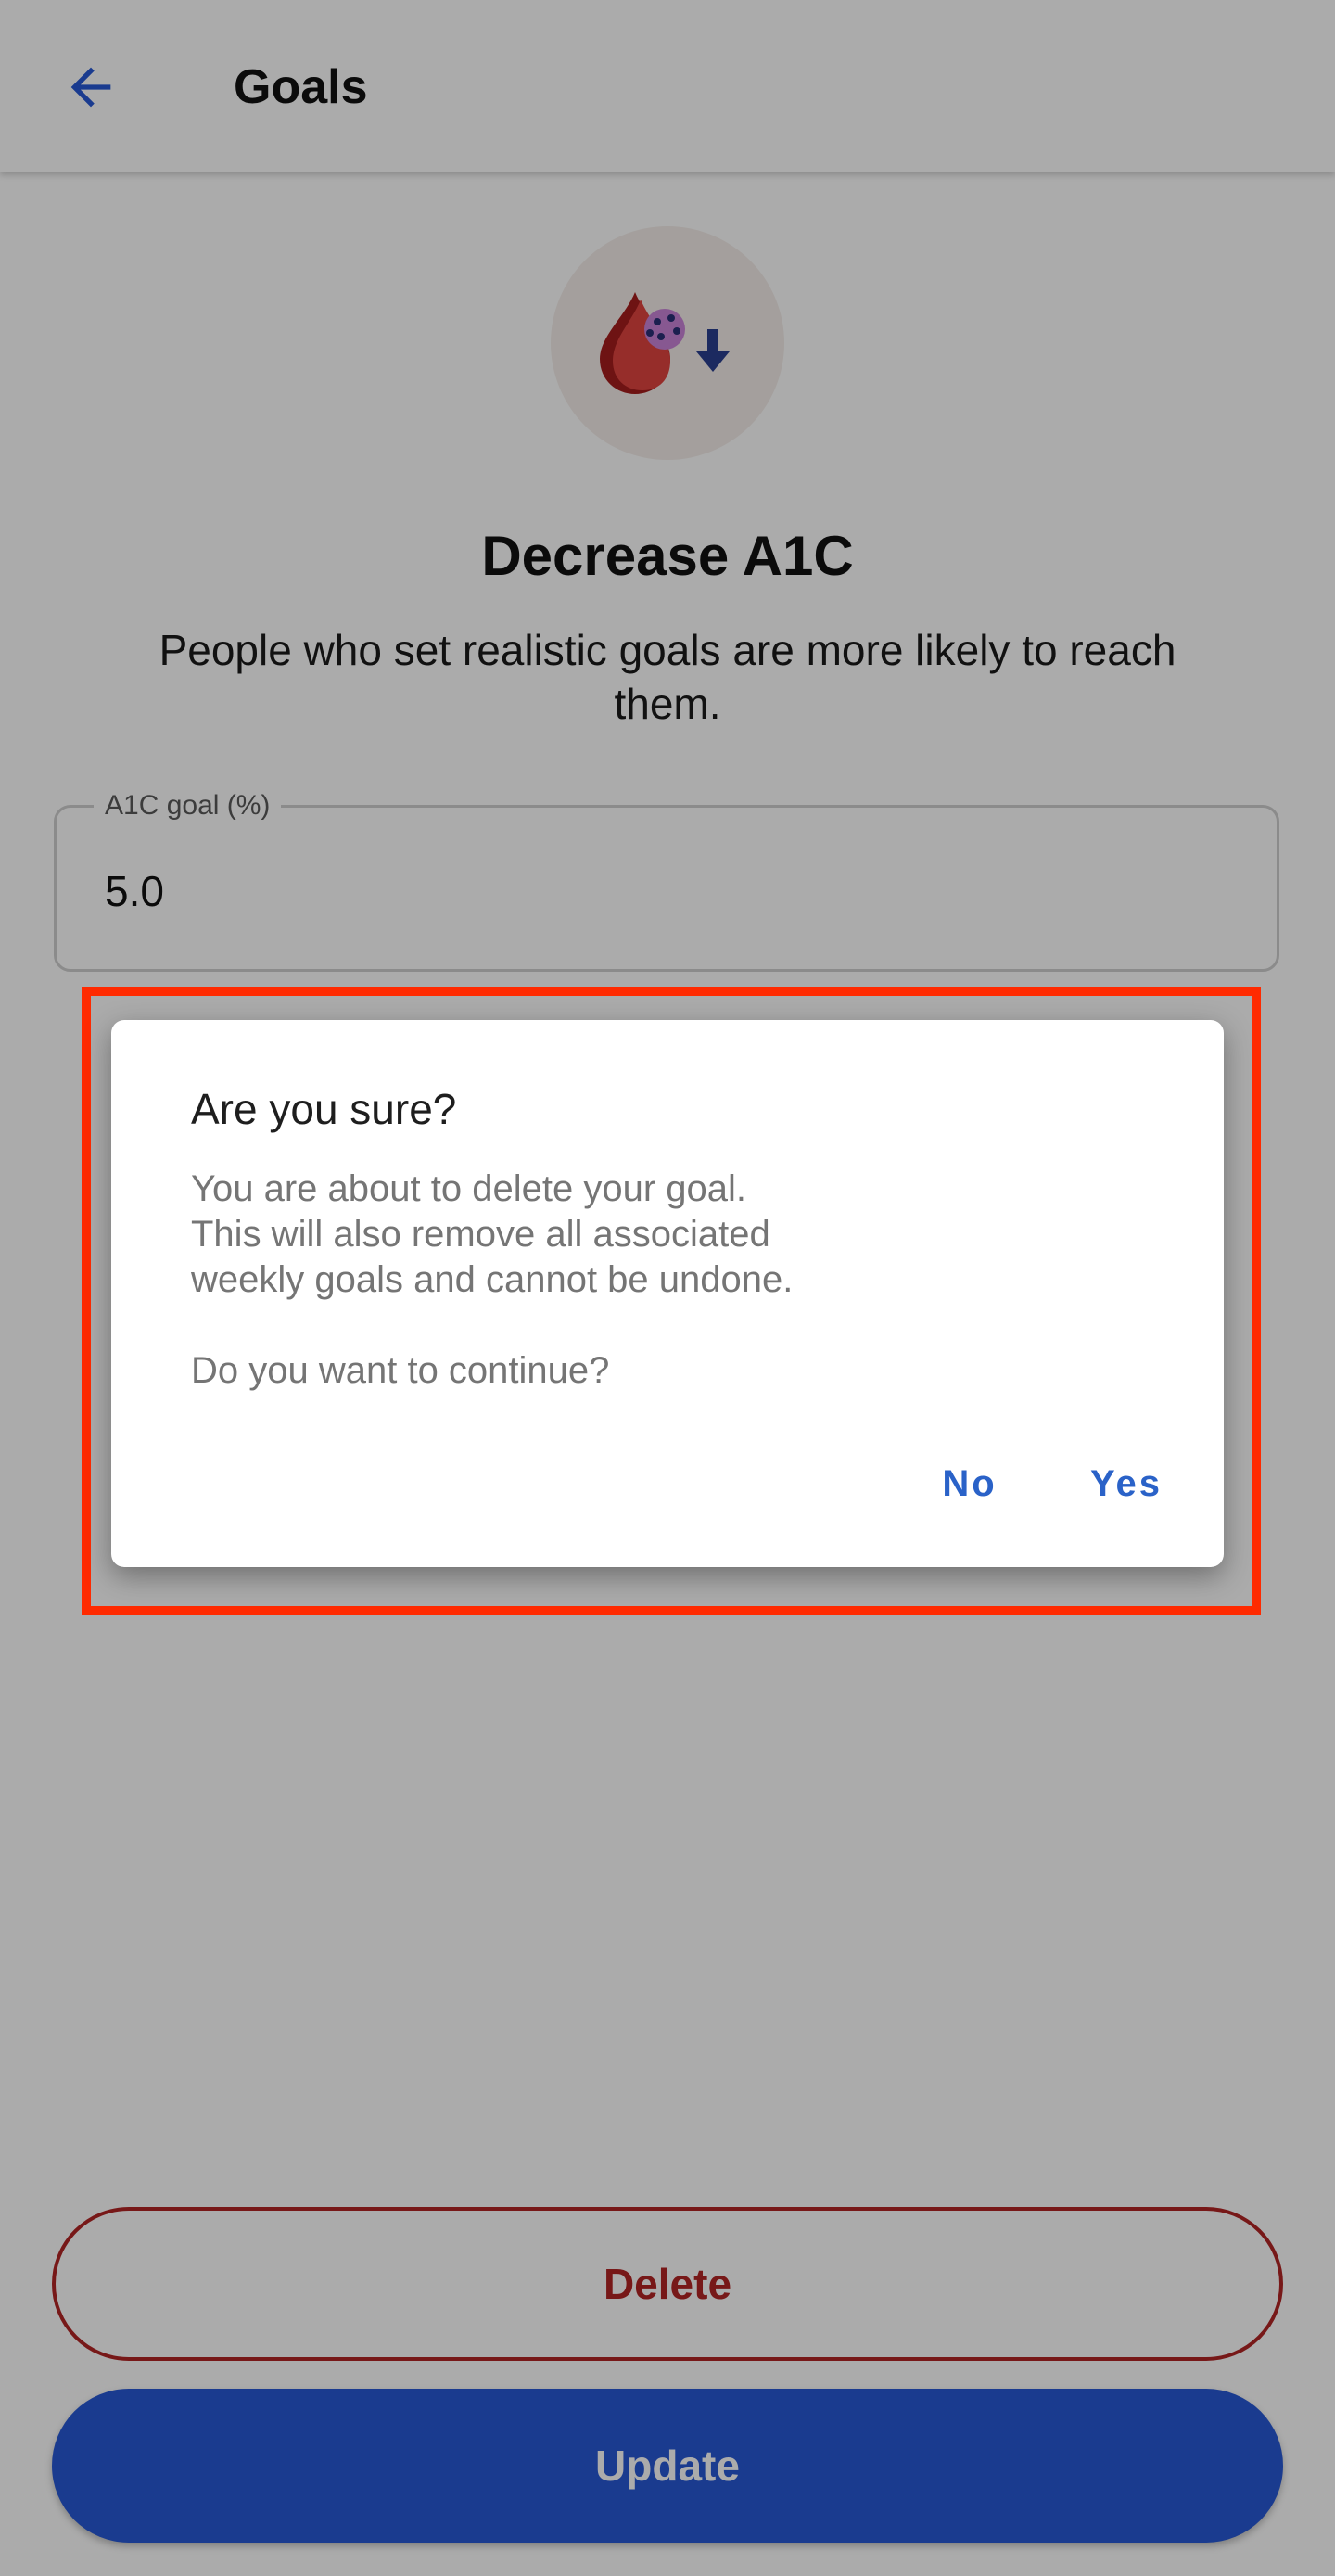 The image size is (1335, 2576). What do you see at coordinates (1126, 1484) in the screenshot?
I see `yes-button: Yes` at bounding box center [1126, 1484].